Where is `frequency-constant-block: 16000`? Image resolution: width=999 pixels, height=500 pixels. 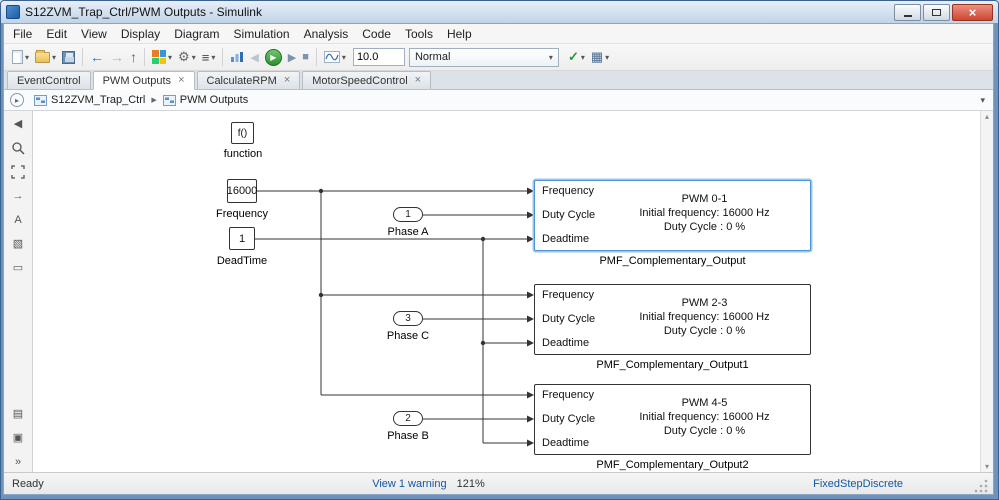
frequency-constant-block: 16000 is located at coordinates (242, 191).